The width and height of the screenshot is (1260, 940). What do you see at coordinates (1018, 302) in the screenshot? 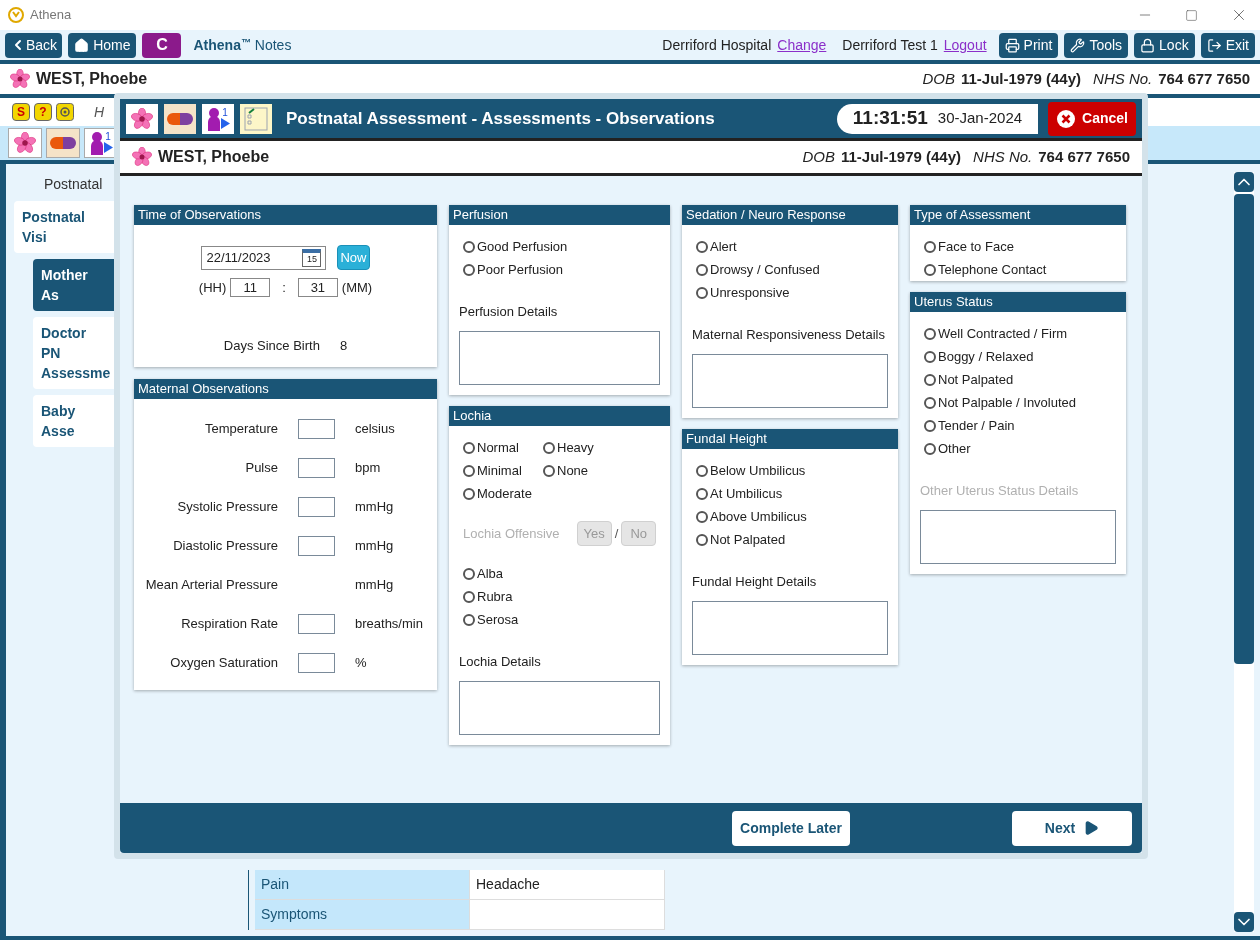
I see `panel-header: Uterus Status` at bounding box center [1018, 302].